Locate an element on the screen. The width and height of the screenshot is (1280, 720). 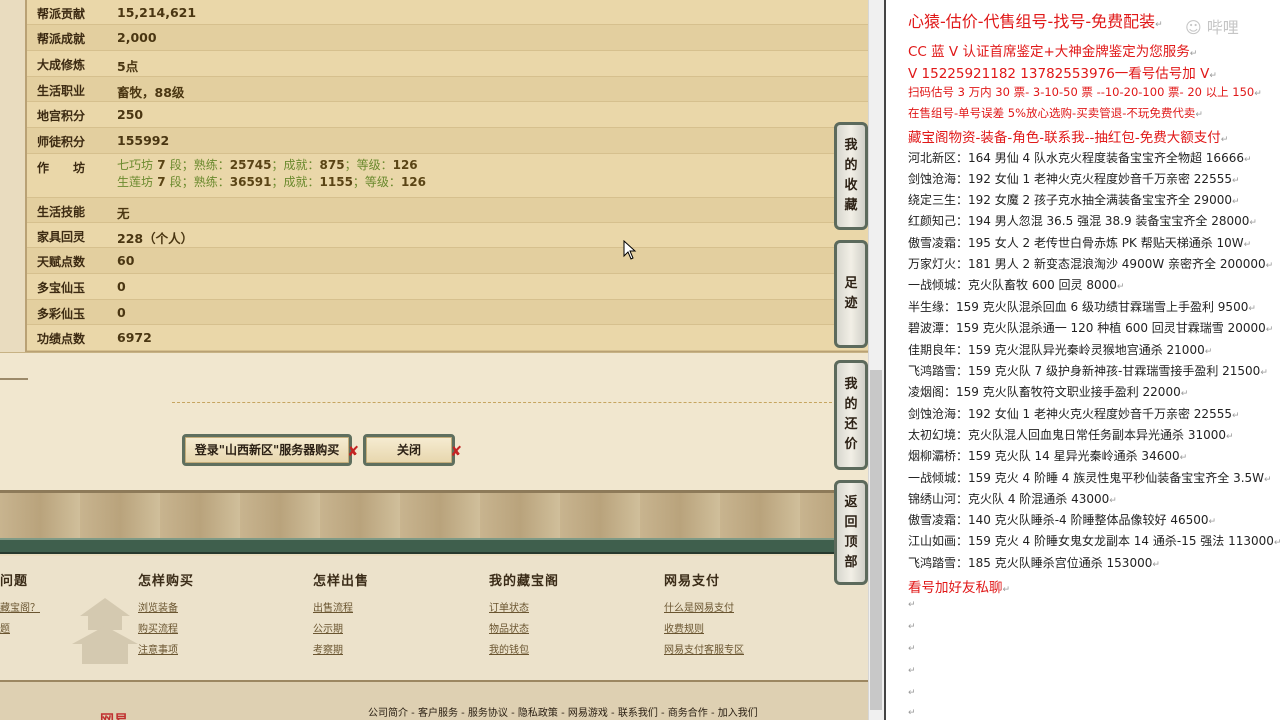
side-tab-char: 藏 is located at coordinates (851, 205).